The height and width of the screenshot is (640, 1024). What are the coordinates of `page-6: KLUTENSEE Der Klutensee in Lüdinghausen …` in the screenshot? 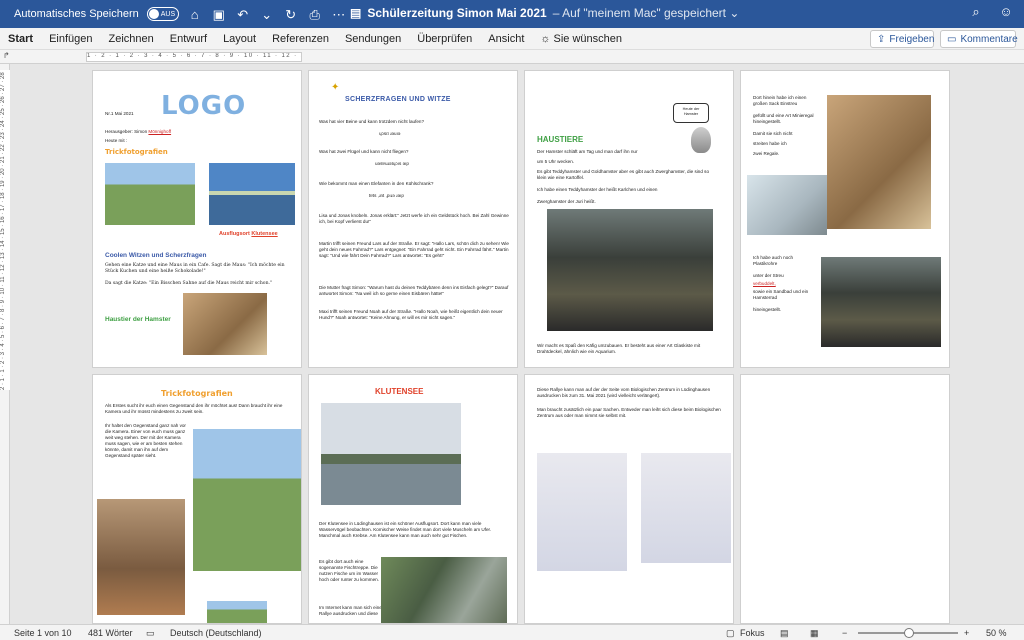 It's located at (413, 499).